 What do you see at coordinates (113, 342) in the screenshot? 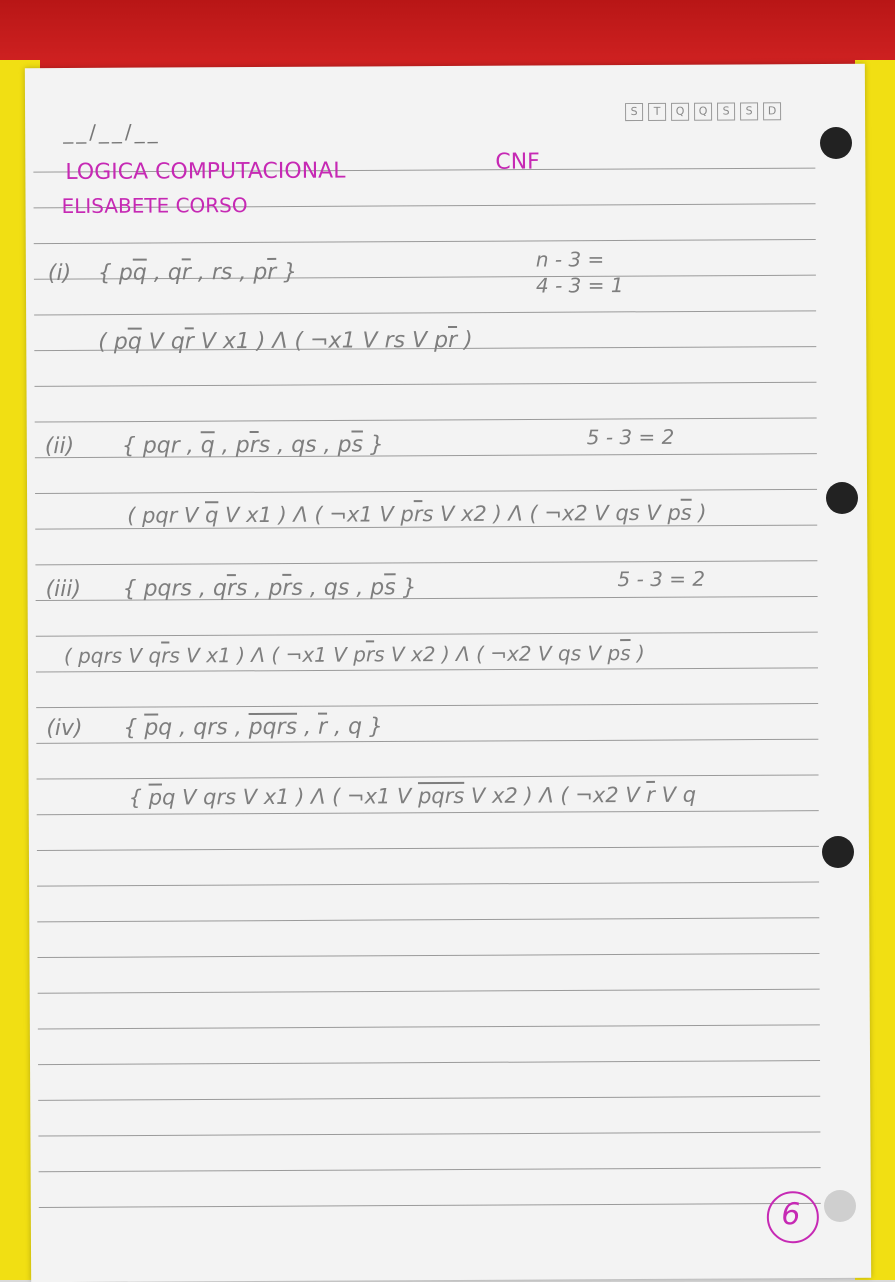
I see `formula-text: ( p` at bounding box center [113, 342].